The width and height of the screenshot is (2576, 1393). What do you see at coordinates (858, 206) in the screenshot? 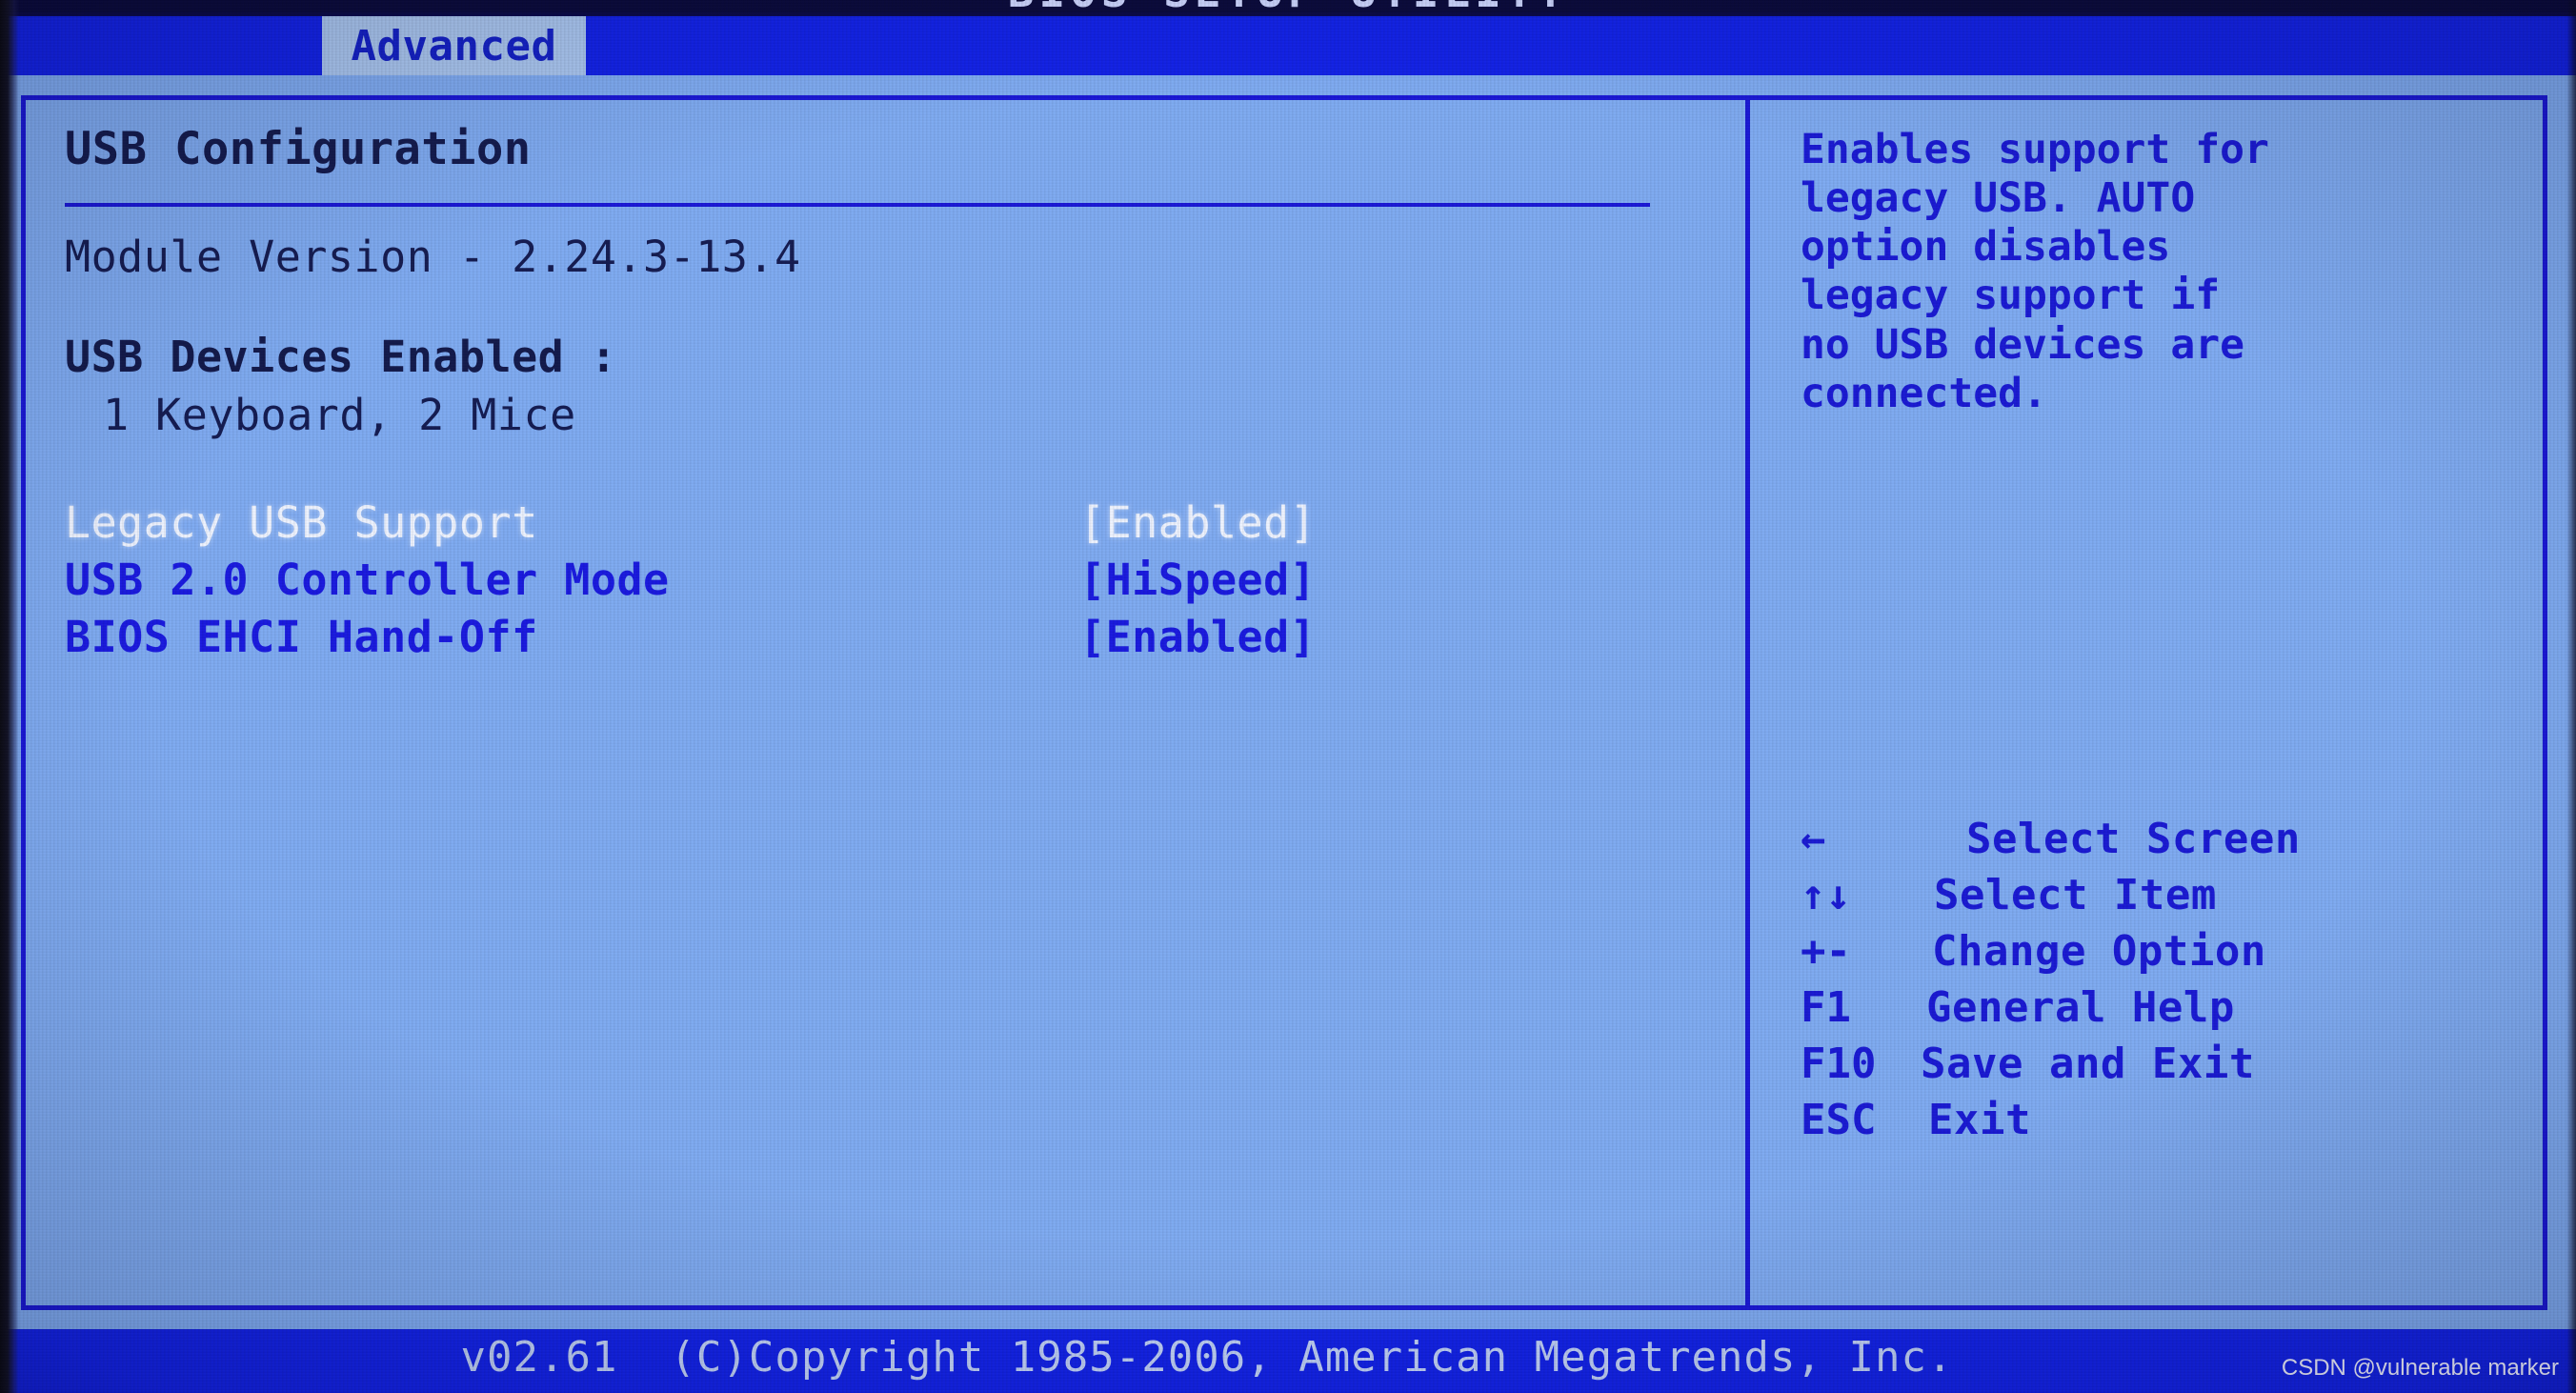
I see `title-separator` at bounding box center [858, 206].